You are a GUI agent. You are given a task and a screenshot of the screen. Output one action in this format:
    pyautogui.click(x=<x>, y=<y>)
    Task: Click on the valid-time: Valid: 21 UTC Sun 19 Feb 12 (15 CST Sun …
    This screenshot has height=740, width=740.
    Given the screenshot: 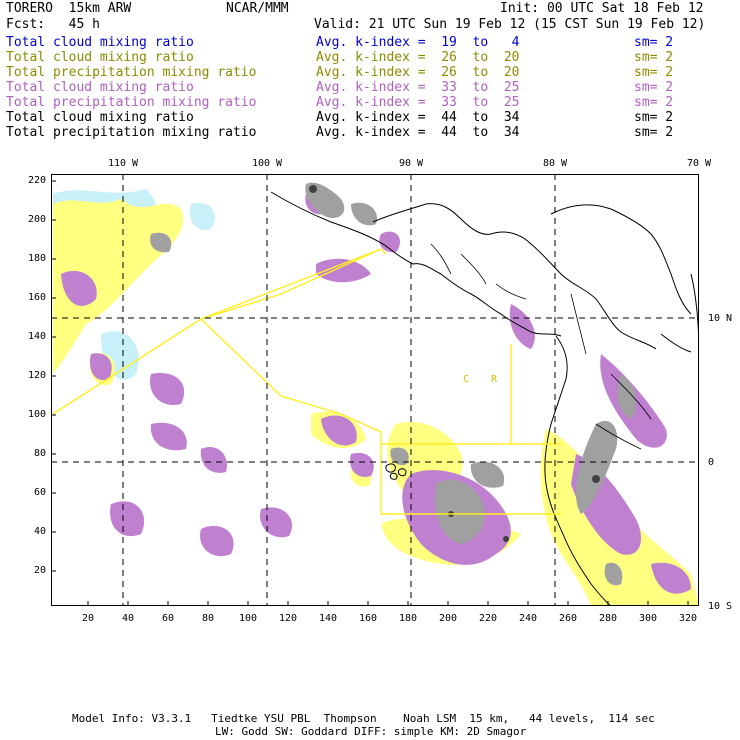 What is the action you would take?
    pyautogui.click(x=510, y=24)
    